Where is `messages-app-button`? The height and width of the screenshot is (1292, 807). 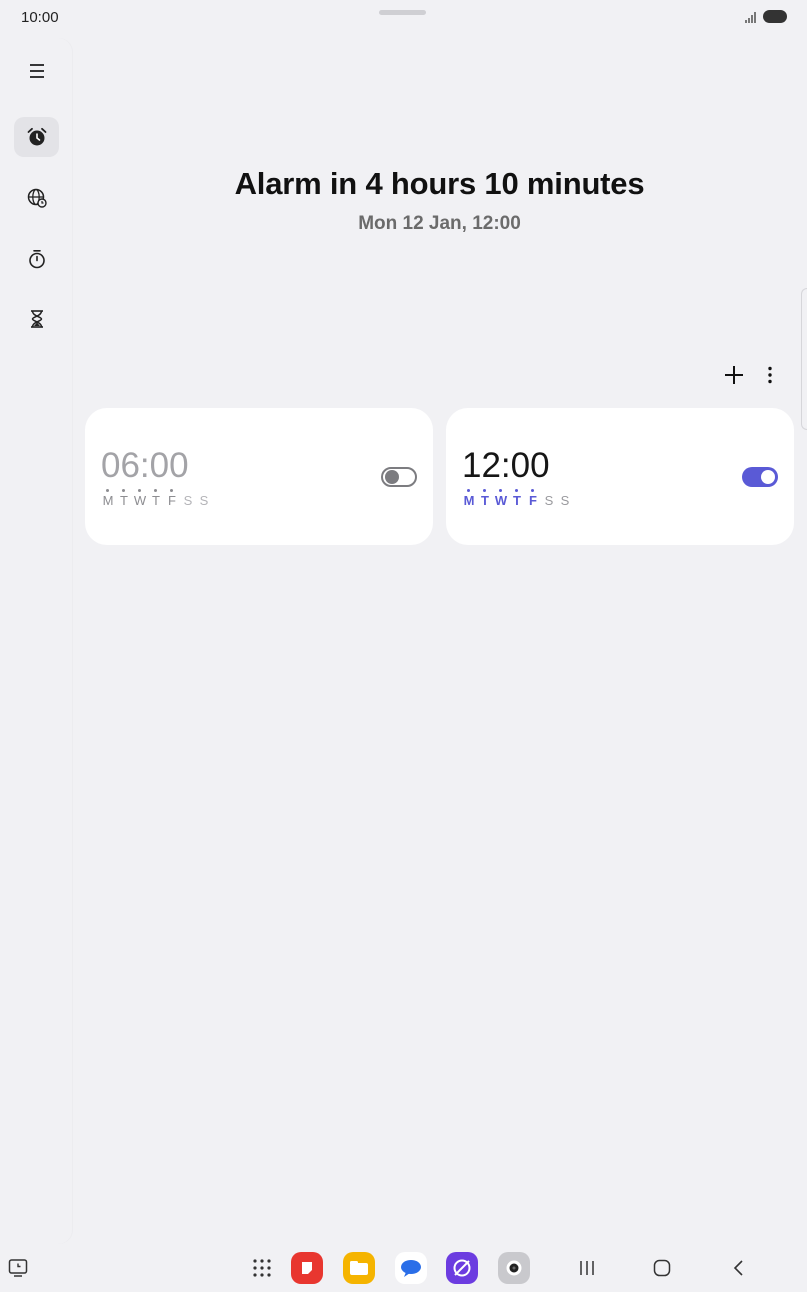 messages-app-button is located at coordinates (411, 1268).